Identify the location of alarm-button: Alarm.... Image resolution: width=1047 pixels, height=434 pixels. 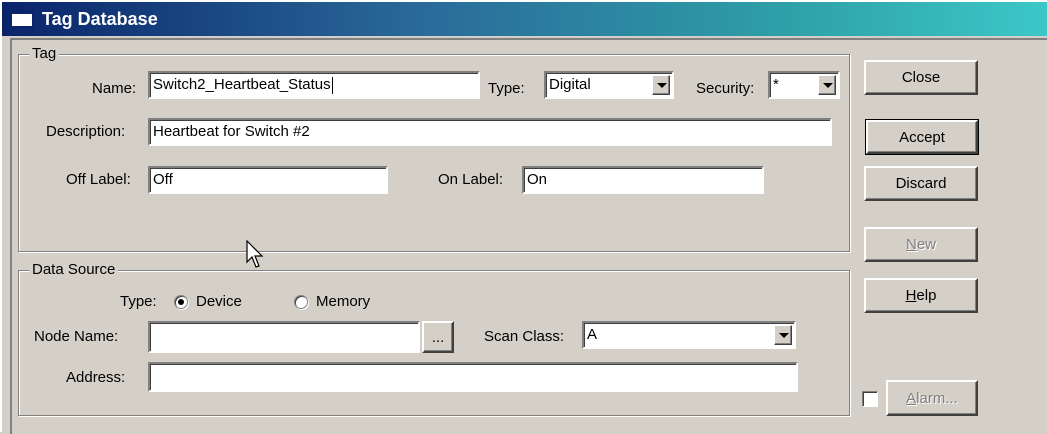
(932, 398).